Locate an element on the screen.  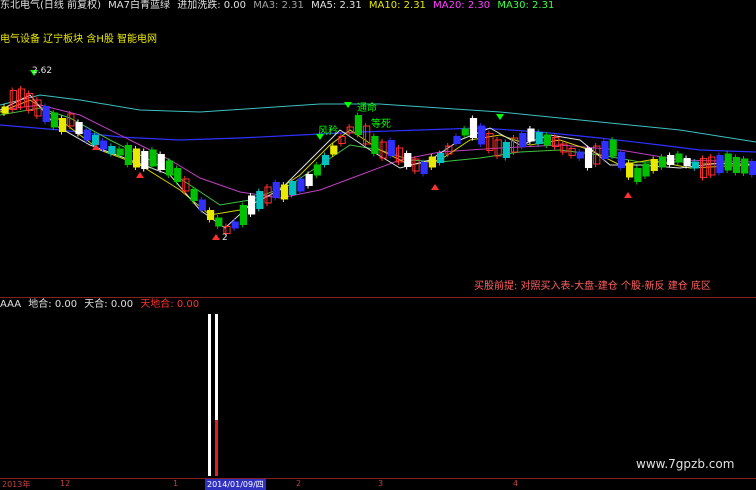
high-price-label: 2.62 is located at coordinates (42, 71).